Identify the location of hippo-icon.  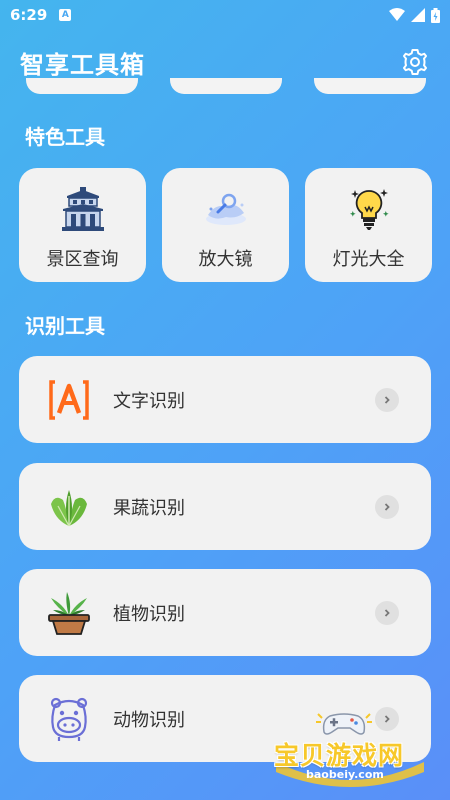
(69, 719).